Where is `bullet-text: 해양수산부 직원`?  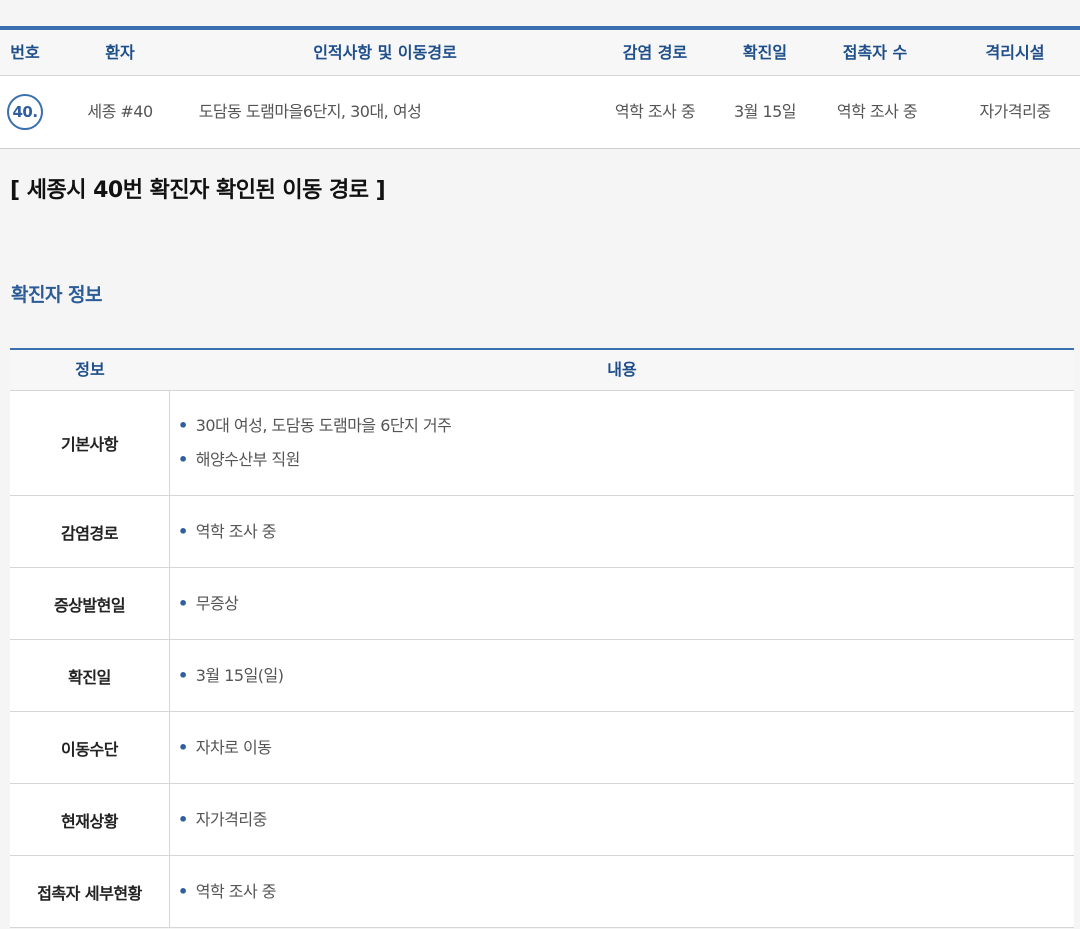
bullet-text: 해양수산부 직원 is located at coordinates (248, 459).